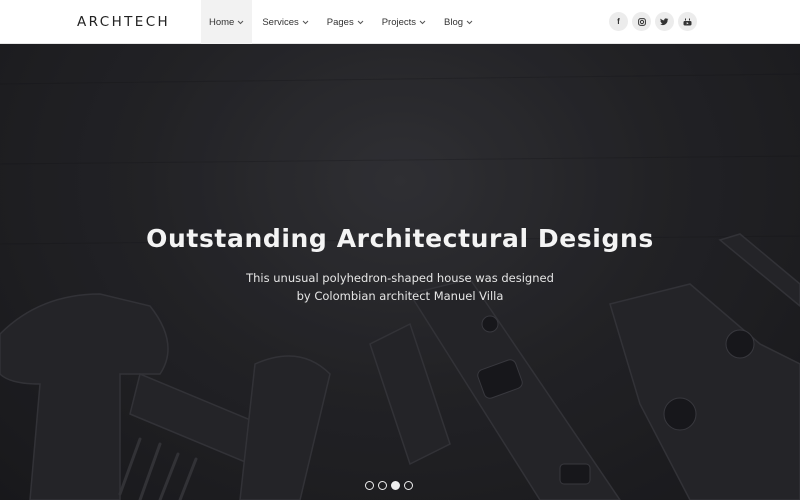 This screenshot has width=800, height=500. I want to click on nav-item-label: Pages, so click(340, 22).